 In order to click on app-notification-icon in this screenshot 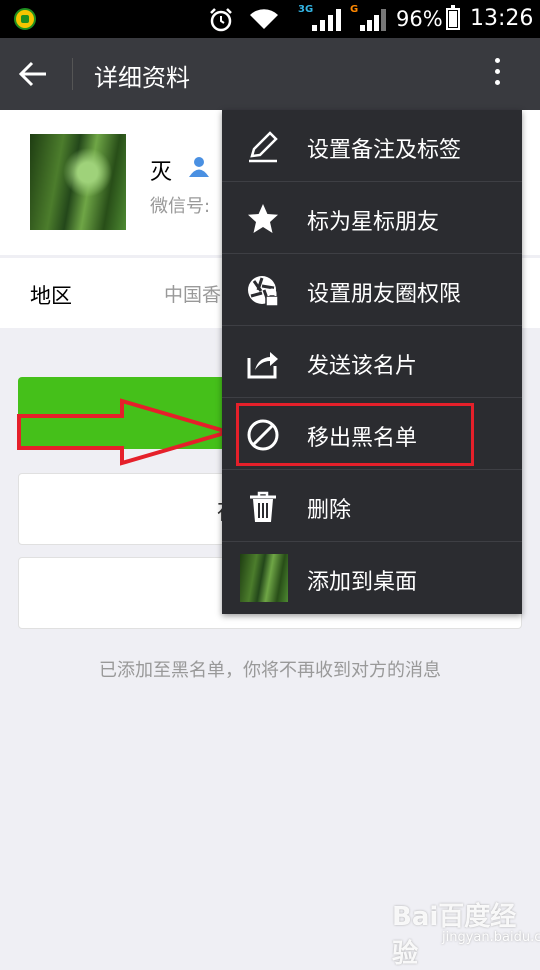, I will do `click(25, 19)`.